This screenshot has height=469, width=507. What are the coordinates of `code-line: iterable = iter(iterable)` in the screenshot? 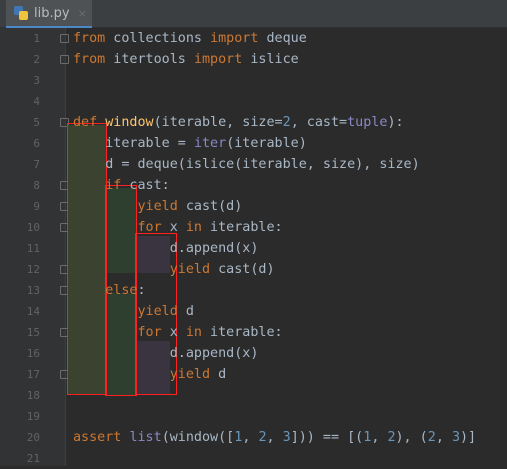 It's located at (190, 143).